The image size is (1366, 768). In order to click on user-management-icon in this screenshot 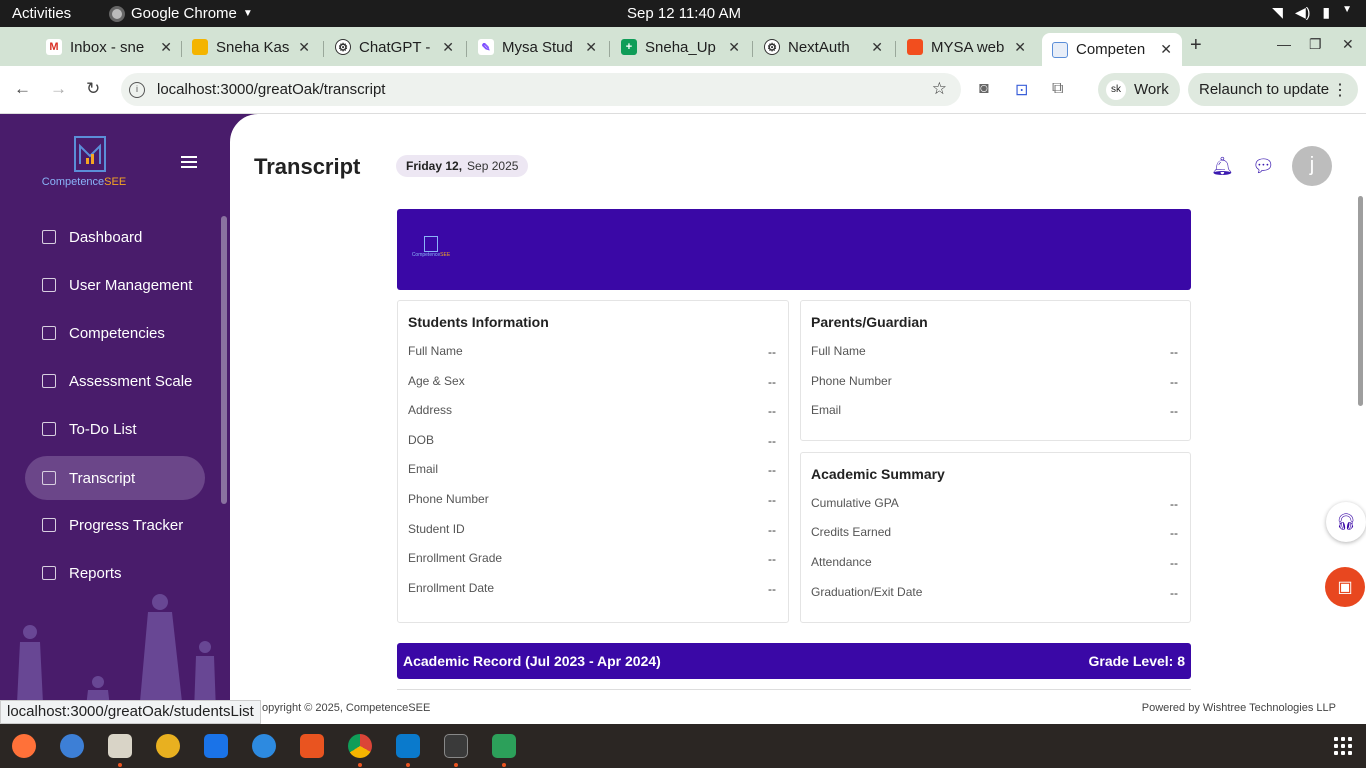, I will do `click(49, 285)`.